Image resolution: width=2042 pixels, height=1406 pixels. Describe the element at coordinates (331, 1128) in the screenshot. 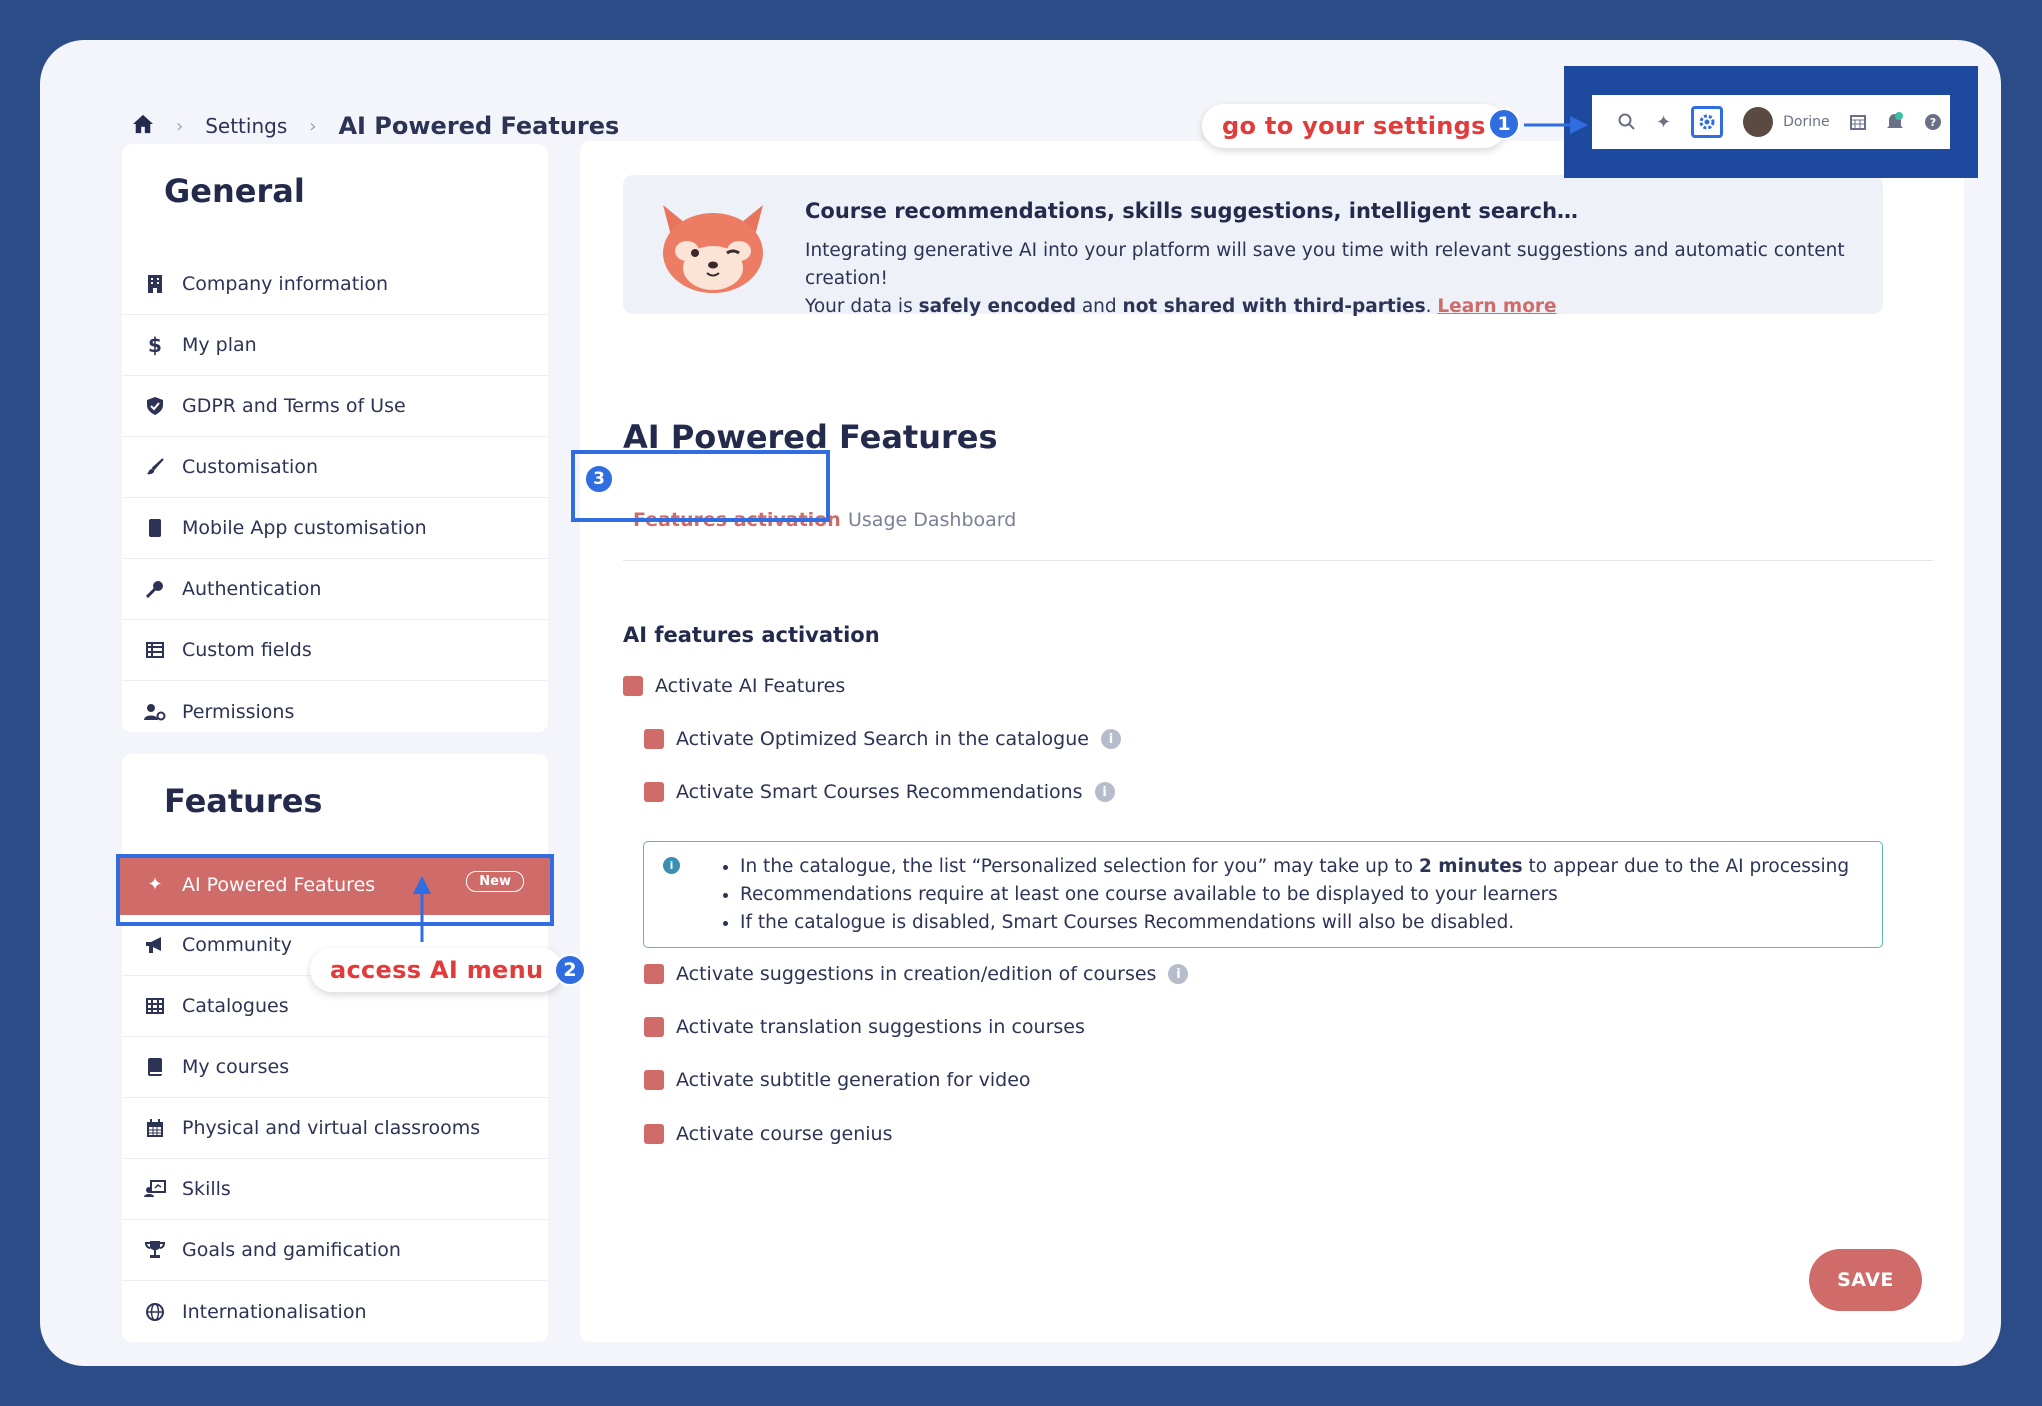

I see `sidebar-item-label: Physical and virtual classrooms` at that location.